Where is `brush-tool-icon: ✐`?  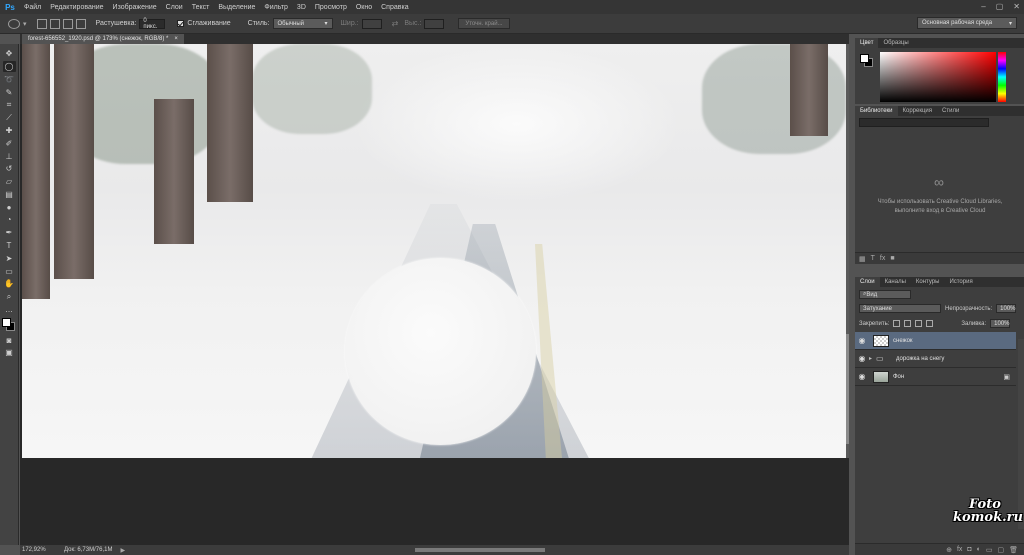
brush-tool-icon: ✐ is located at coordinates (9, 143).